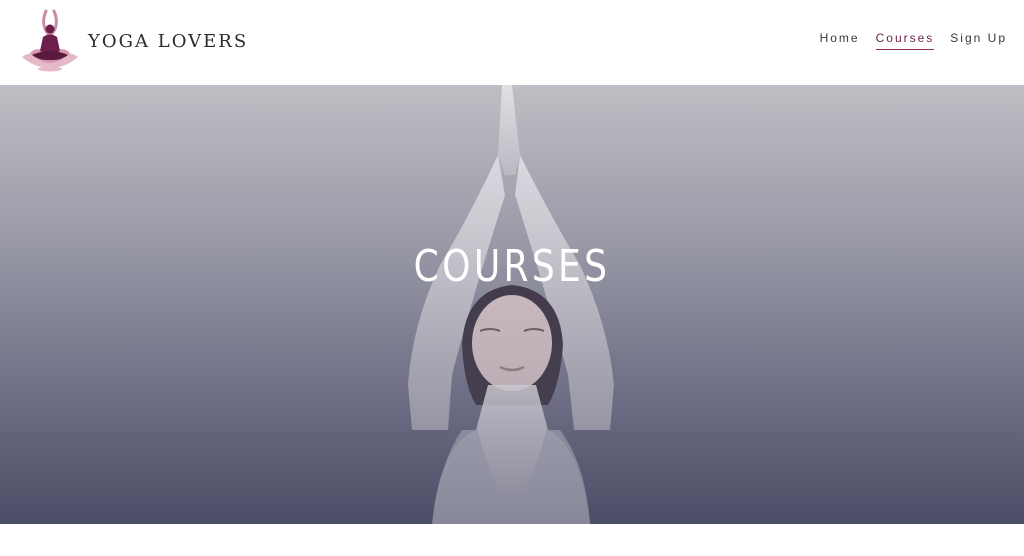 The width and height of the screenshot is (1024, 556). Describe the element at coordinates (978, 40) in the screenshot. I see `nav-signup-link: Sign Up` at that location.